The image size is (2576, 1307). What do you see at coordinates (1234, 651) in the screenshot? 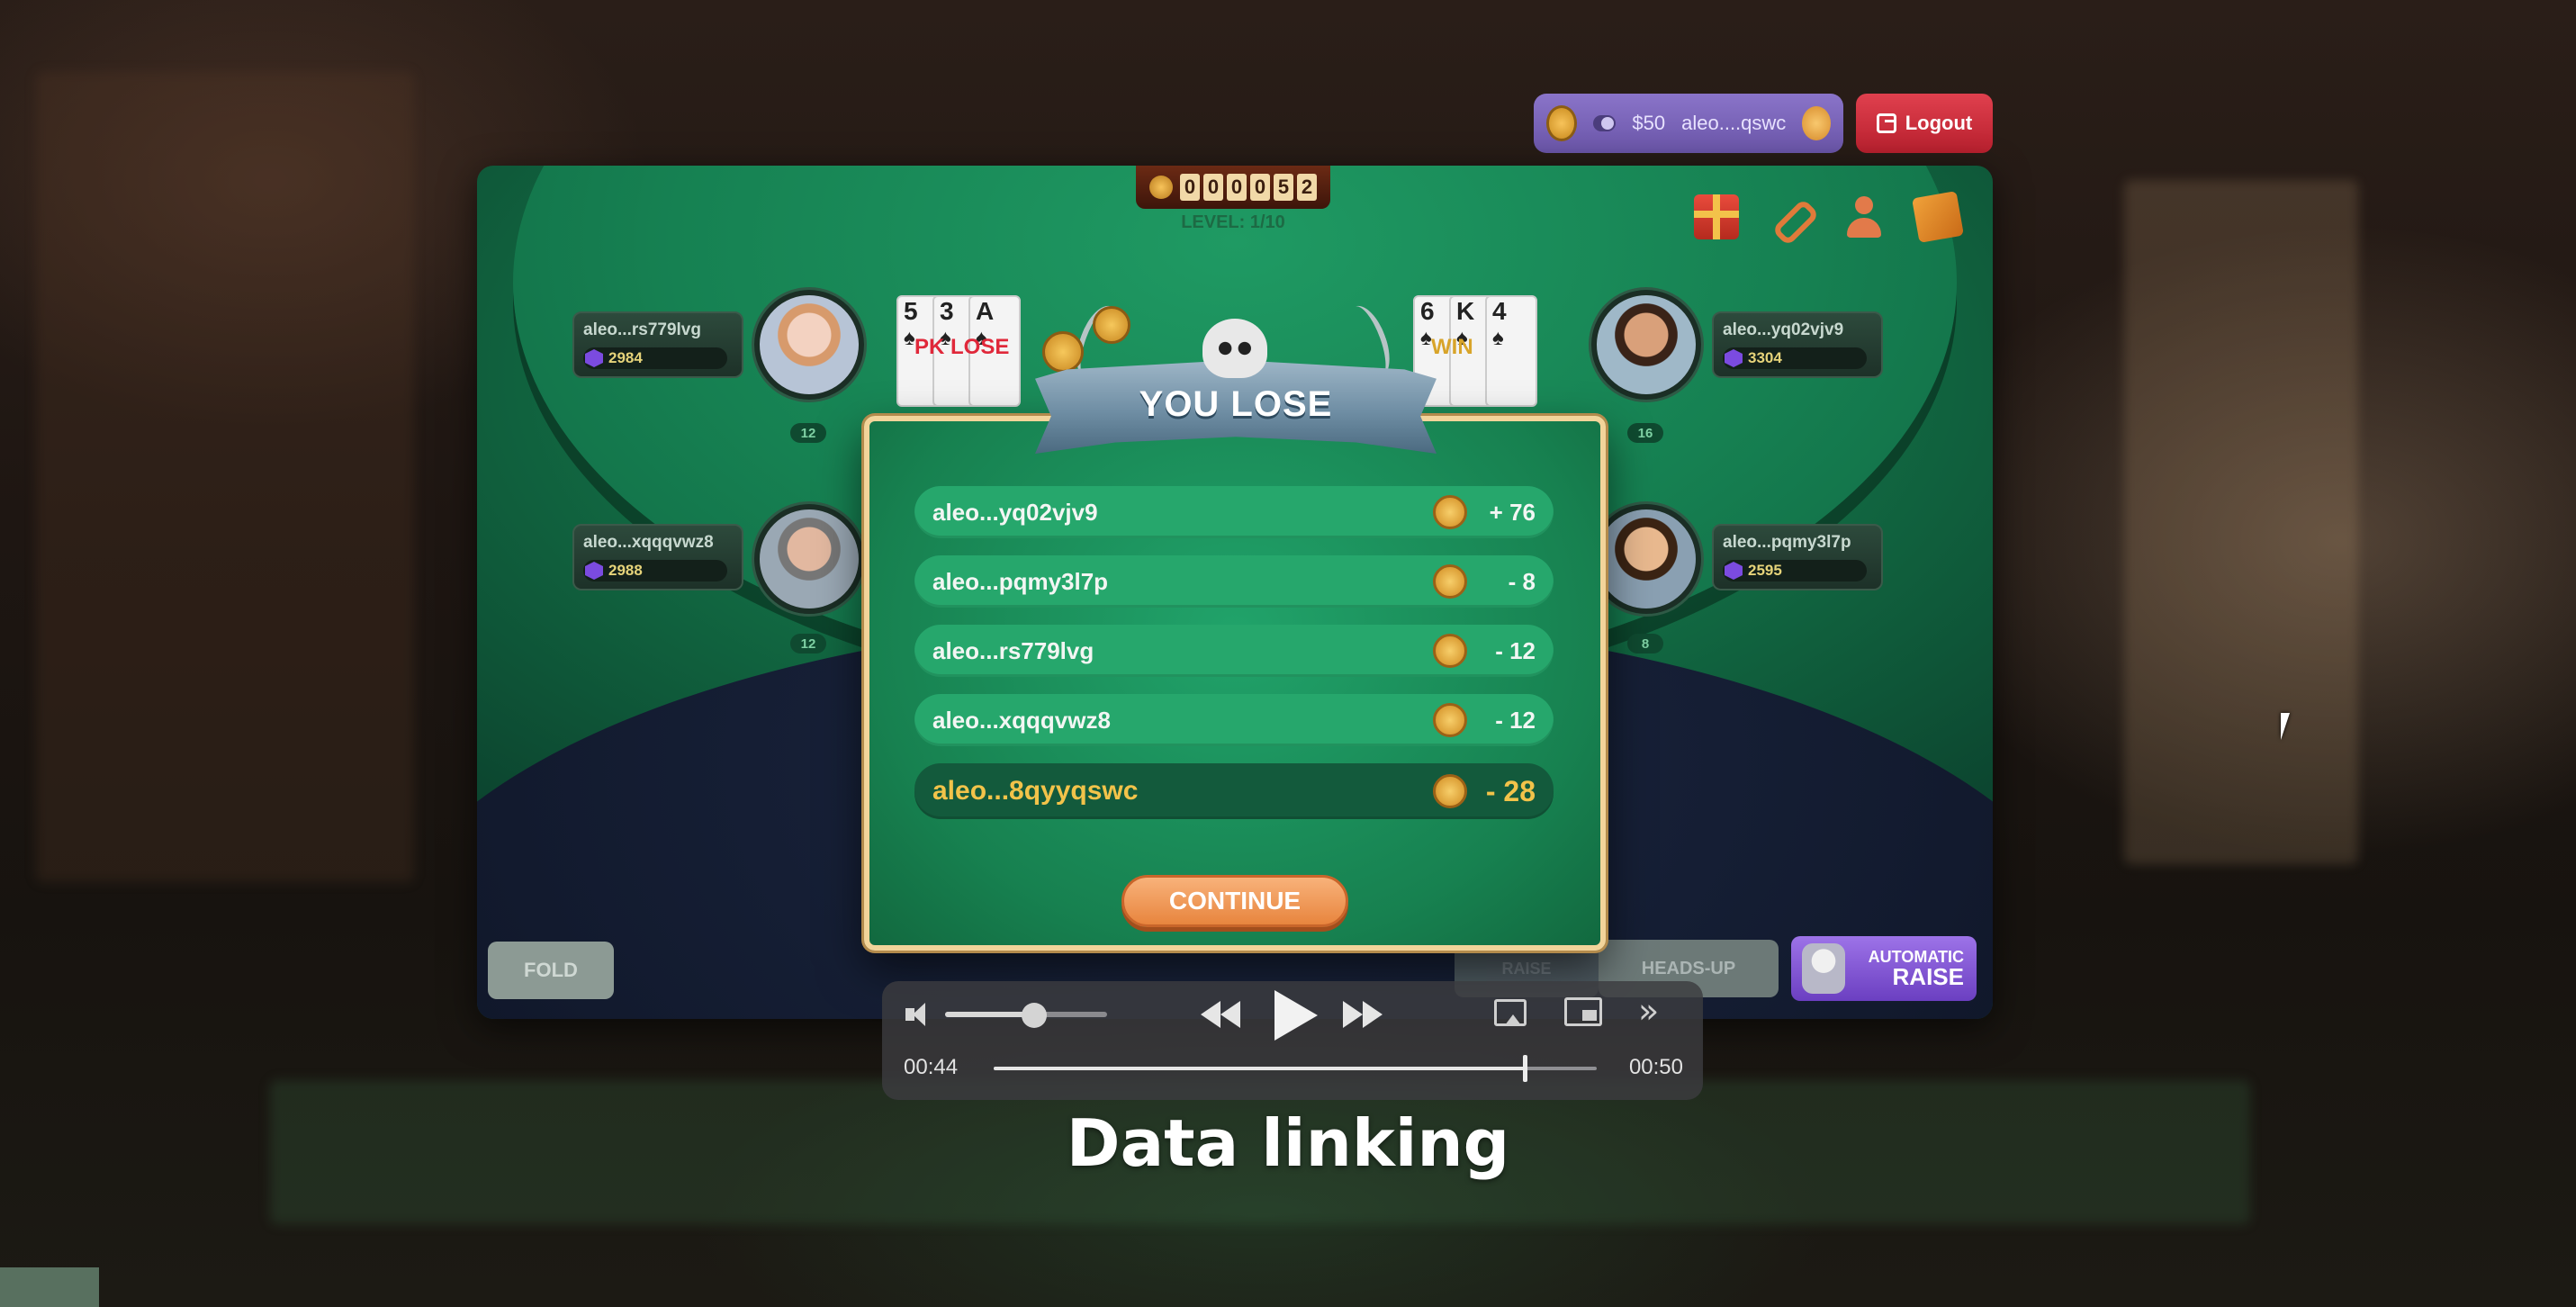
I see `result-row: aleo...rs779lvg - 12` at bounding box center [1234, 651].